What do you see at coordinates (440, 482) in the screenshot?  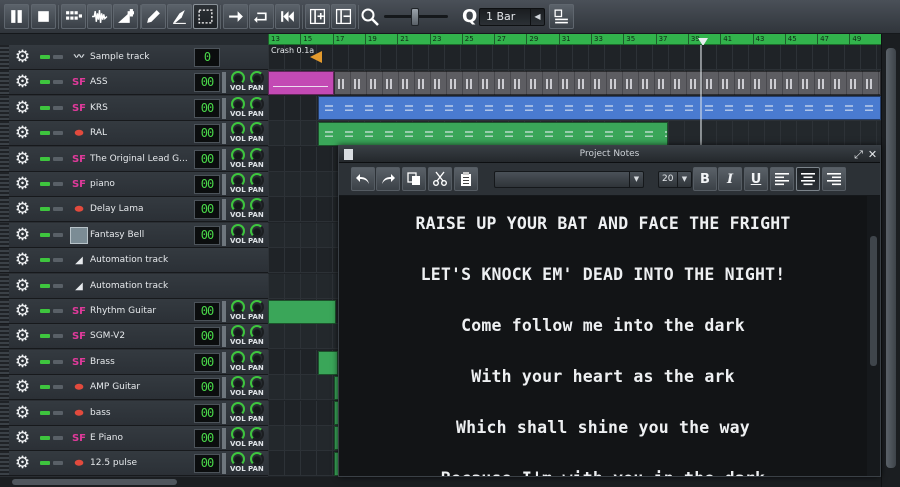 I see `horizontal-scrollbar` at bounding box center [440, 482].